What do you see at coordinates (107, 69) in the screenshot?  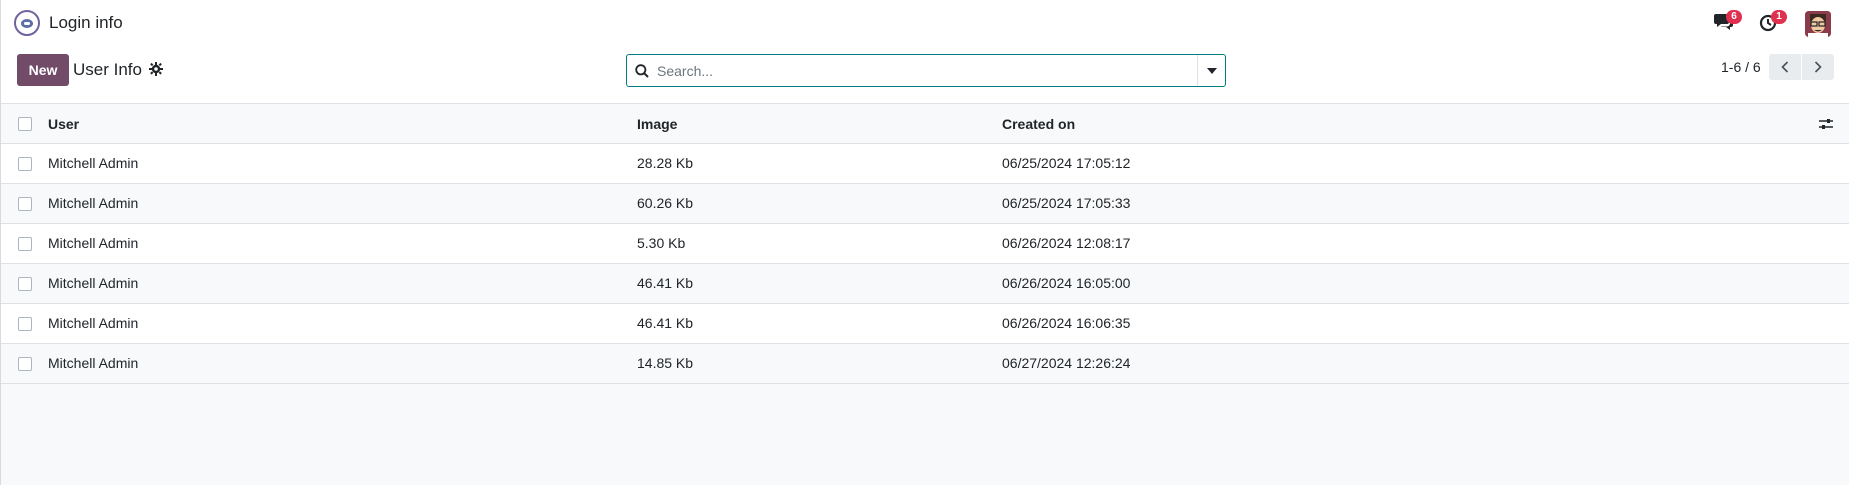 I see `breadcrumb-title: User Info` at bounding box center [107, 69].